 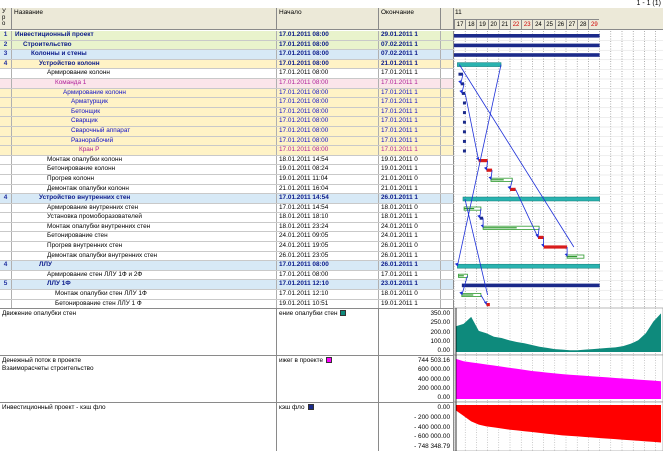 What do you see at coordinates (144, 246) in the screenshot?
I see `task-name: Прогрев внутренних стен` at bounding box center [144, 246].